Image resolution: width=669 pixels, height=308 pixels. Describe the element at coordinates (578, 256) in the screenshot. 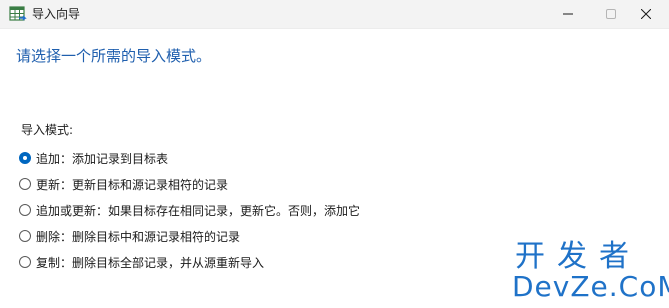

I see `watermark-text-top: 开发者` at that location.